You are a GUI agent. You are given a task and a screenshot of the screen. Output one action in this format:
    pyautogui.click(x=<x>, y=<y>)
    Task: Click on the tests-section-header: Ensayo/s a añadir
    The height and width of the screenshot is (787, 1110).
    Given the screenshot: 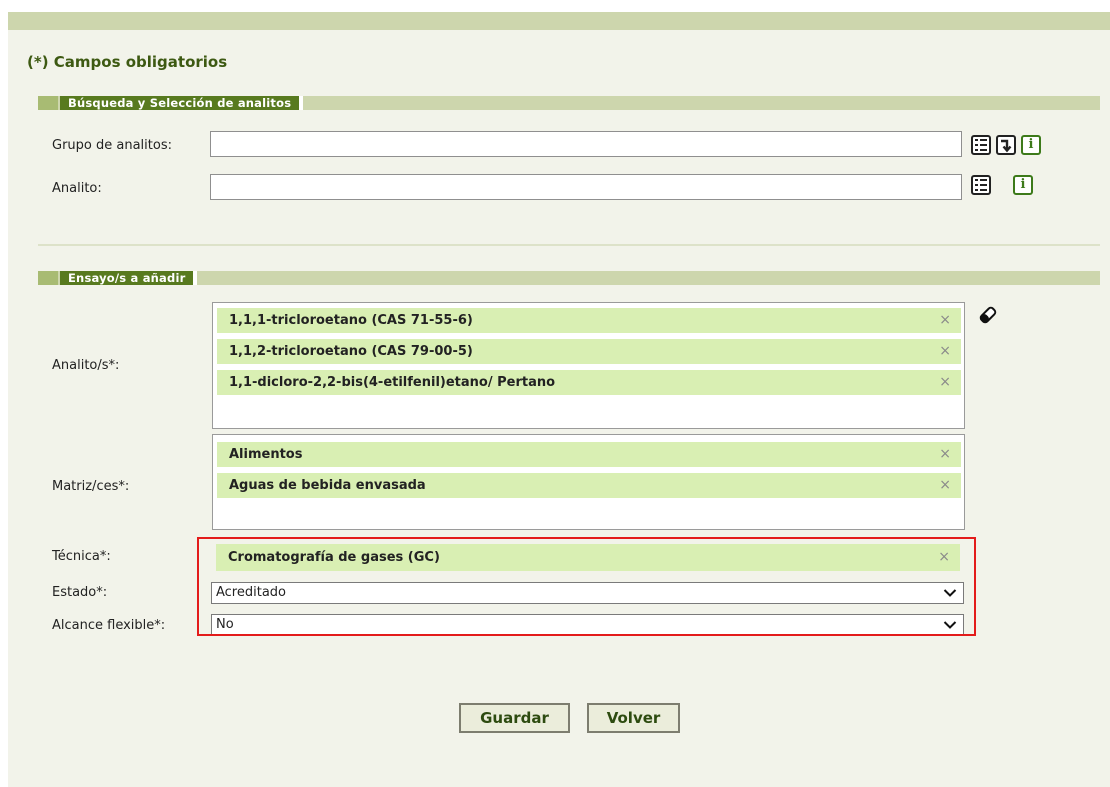 What is the action you would take?
    pyautogui.click(x=569, y=278)
    